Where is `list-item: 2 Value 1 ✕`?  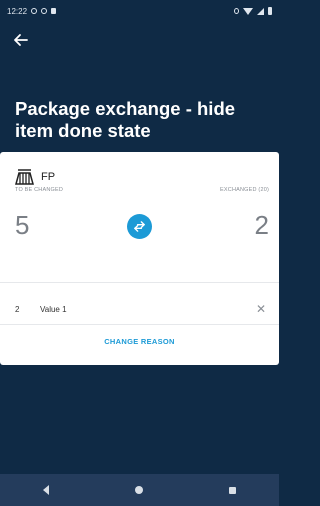
list-item: 2 Value 1 ✕ is located at coordinates (139, 309).